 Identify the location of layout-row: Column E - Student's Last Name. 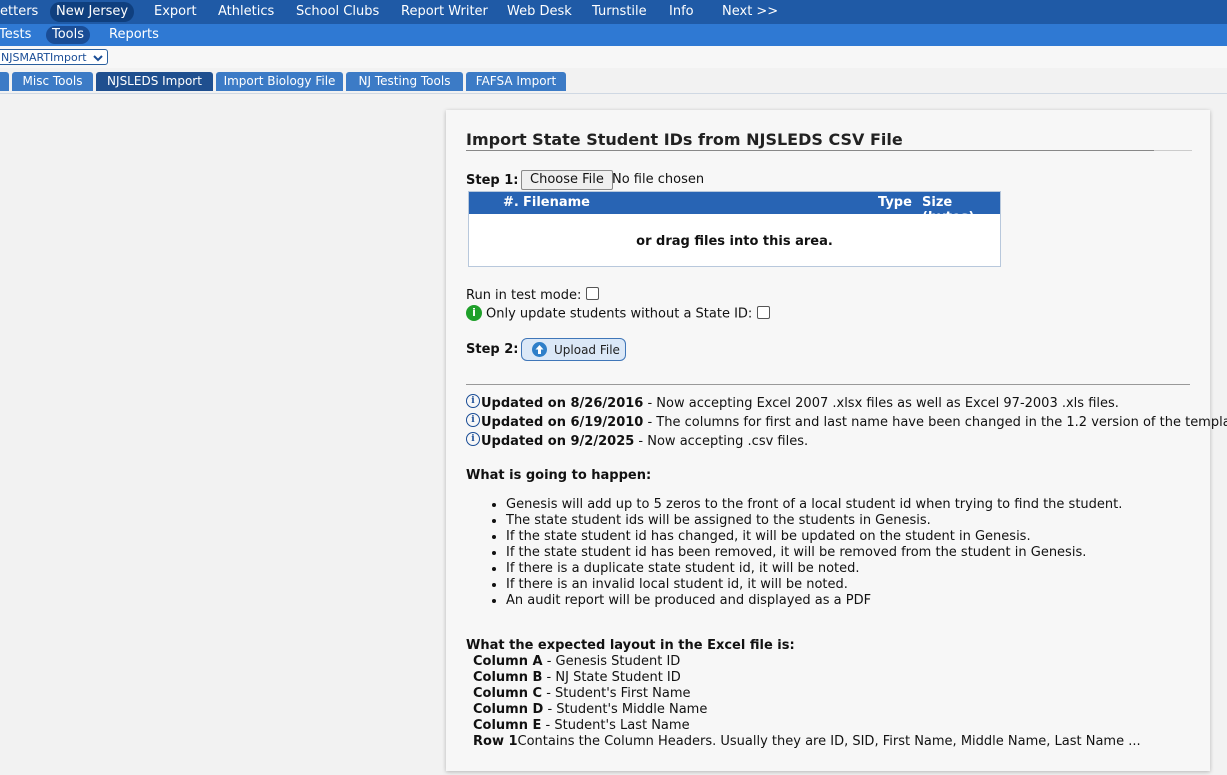
(581, 725).